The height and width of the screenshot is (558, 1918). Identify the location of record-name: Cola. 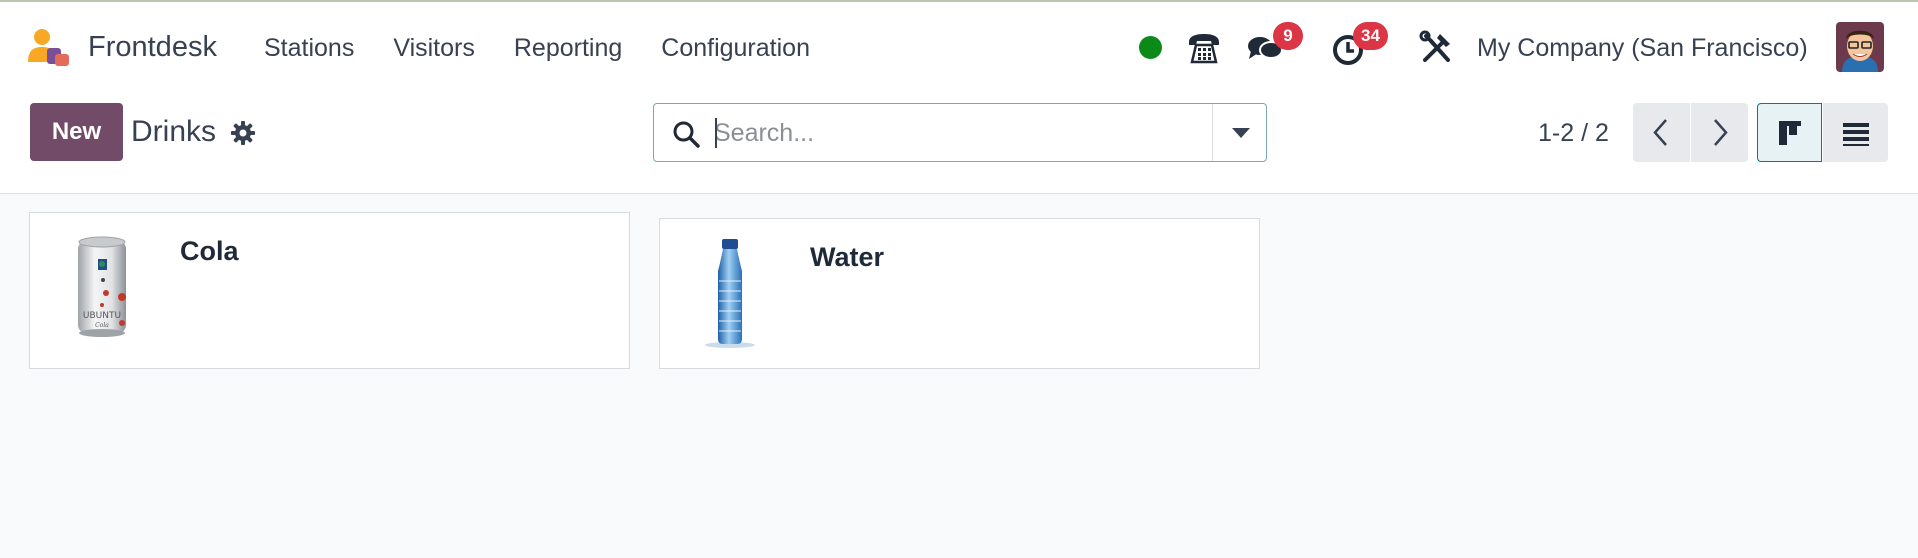
(209, 251).